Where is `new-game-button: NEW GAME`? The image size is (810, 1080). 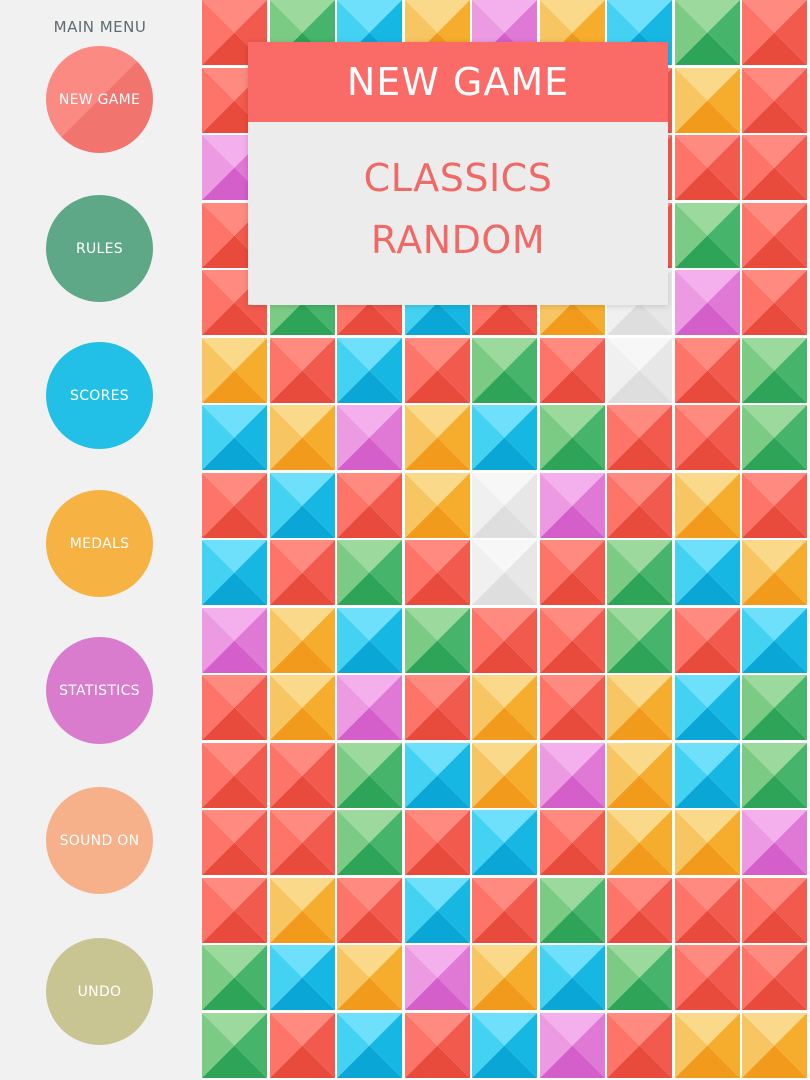
new-game-button: NEW GAME is located at coordinates (99, 99).